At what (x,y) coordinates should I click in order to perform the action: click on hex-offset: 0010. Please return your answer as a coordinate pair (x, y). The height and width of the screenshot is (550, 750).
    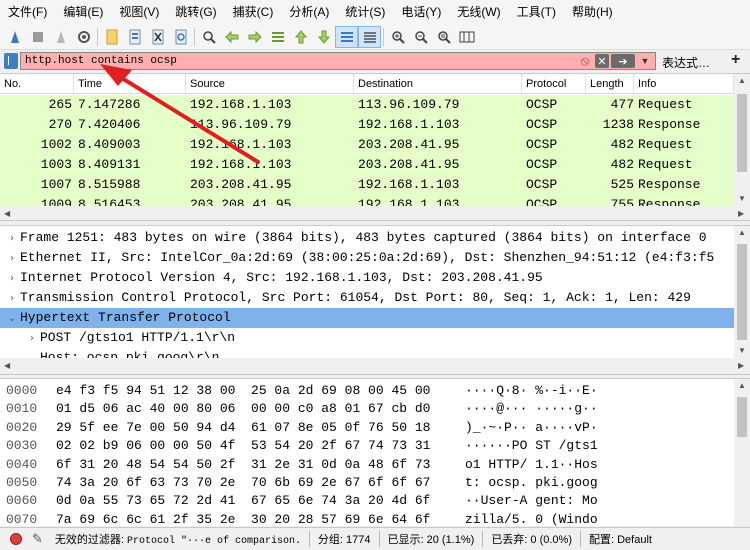
    Looking at the image, I should click on (21, 409).